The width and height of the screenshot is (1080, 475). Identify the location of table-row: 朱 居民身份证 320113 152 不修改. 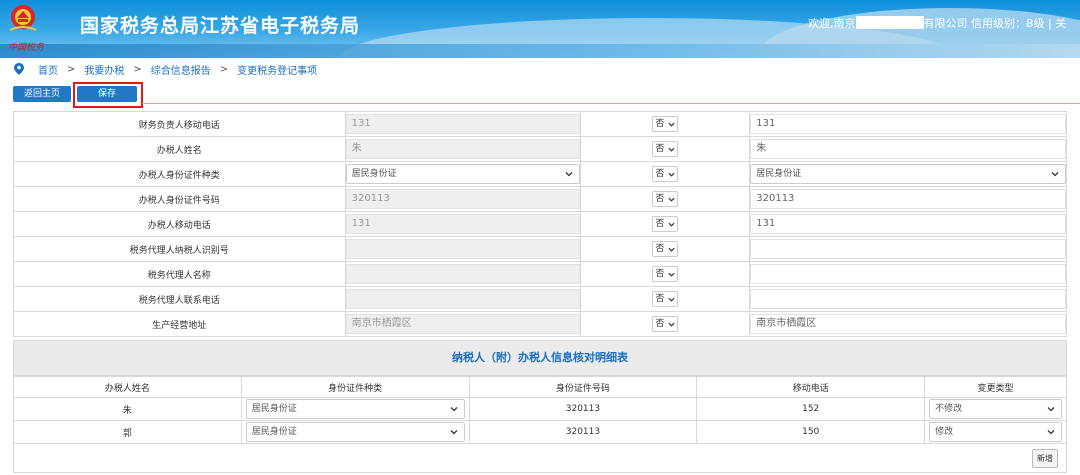
(540, 409).